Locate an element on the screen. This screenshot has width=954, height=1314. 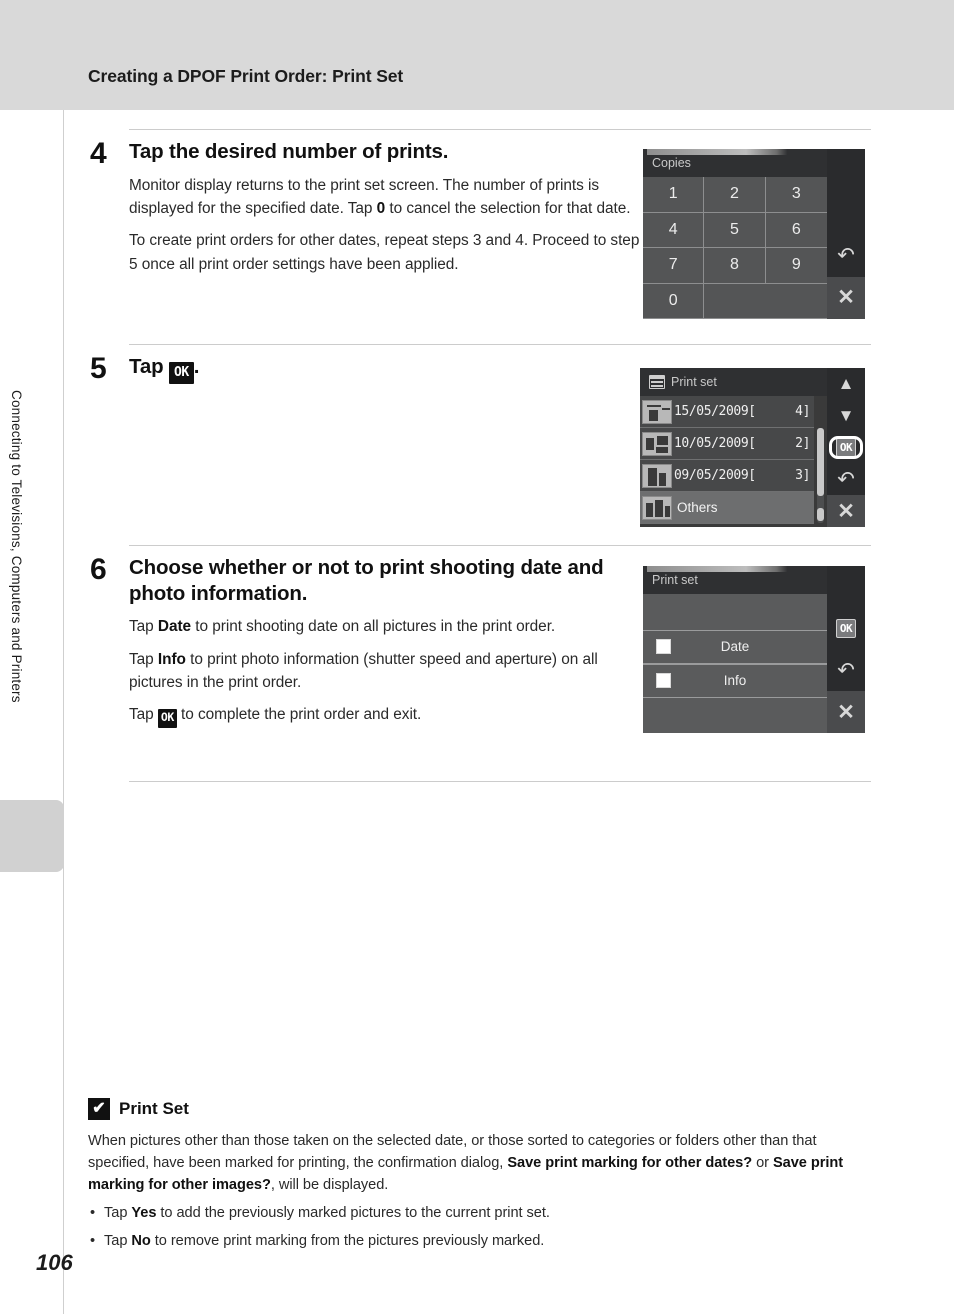
keypad-key-2: 2 is located at coordinates (735, 195).